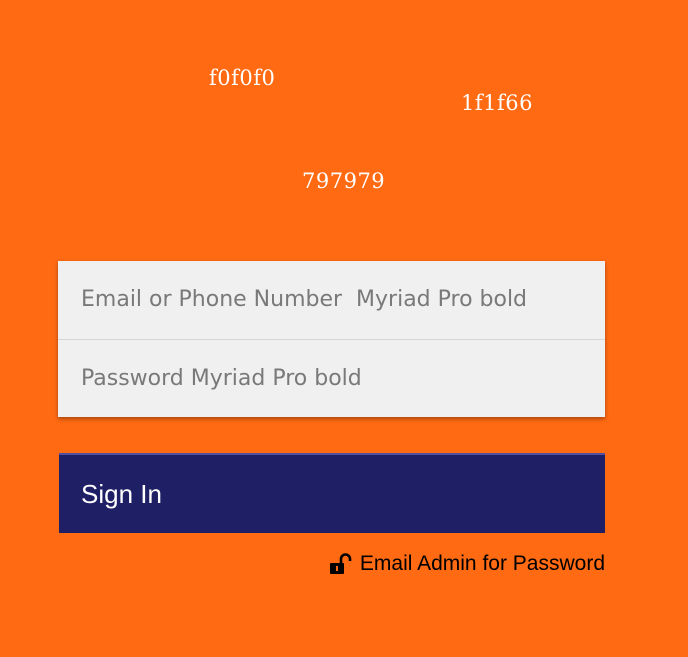 The width and height of the screenshot is (688, 657). I want to click on color-note-placeholder: 797979, so click(344, 181).